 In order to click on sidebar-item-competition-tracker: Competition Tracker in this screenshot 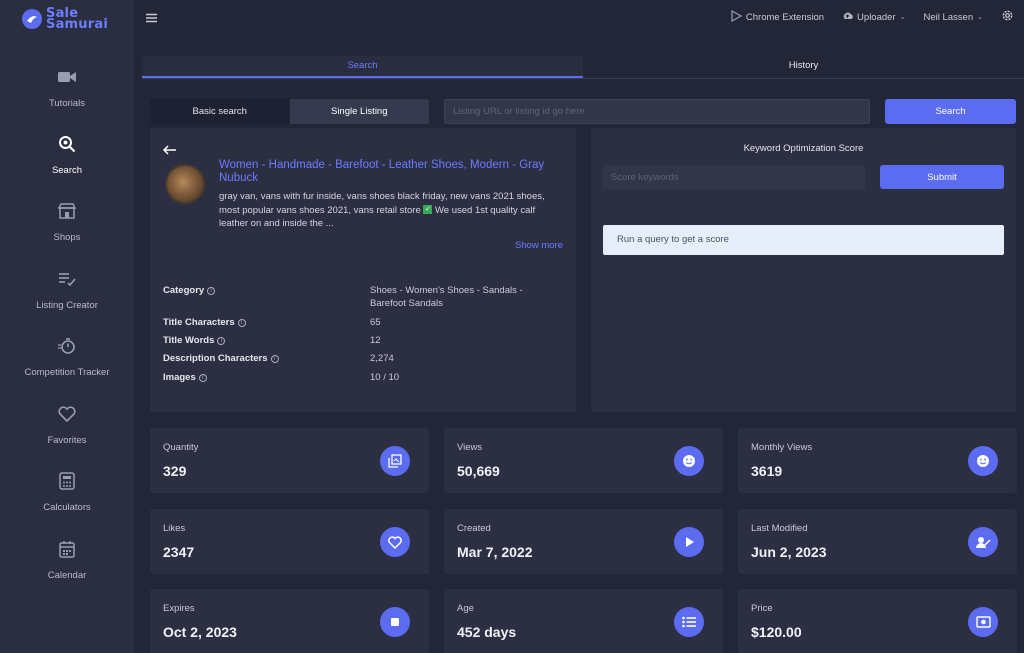, I will do `click(67, 365)`.